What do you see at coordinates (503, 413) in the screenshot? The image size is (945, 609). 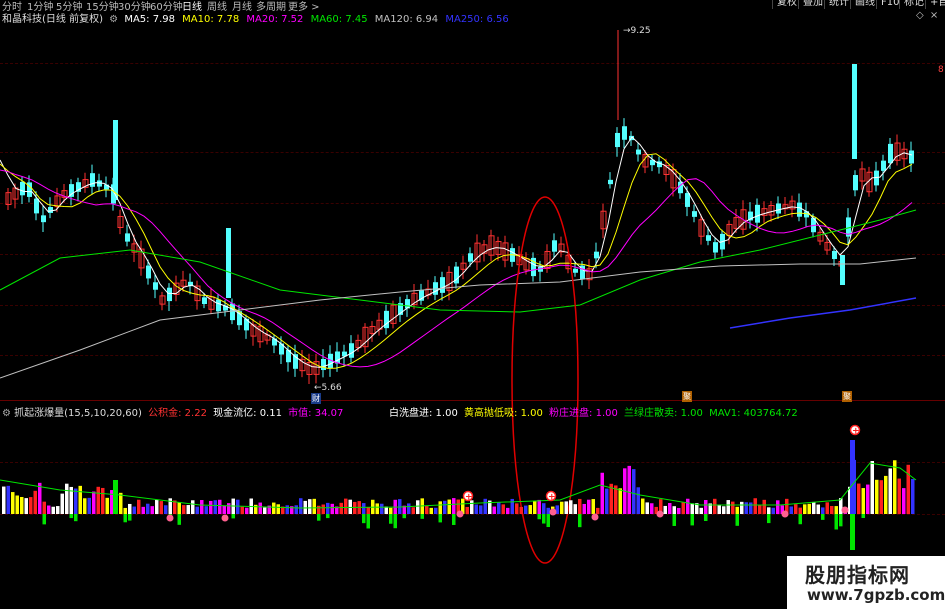 I see `huanggao-value: 黄高抛低吸: 1.00` at bounding box center [503, 413].